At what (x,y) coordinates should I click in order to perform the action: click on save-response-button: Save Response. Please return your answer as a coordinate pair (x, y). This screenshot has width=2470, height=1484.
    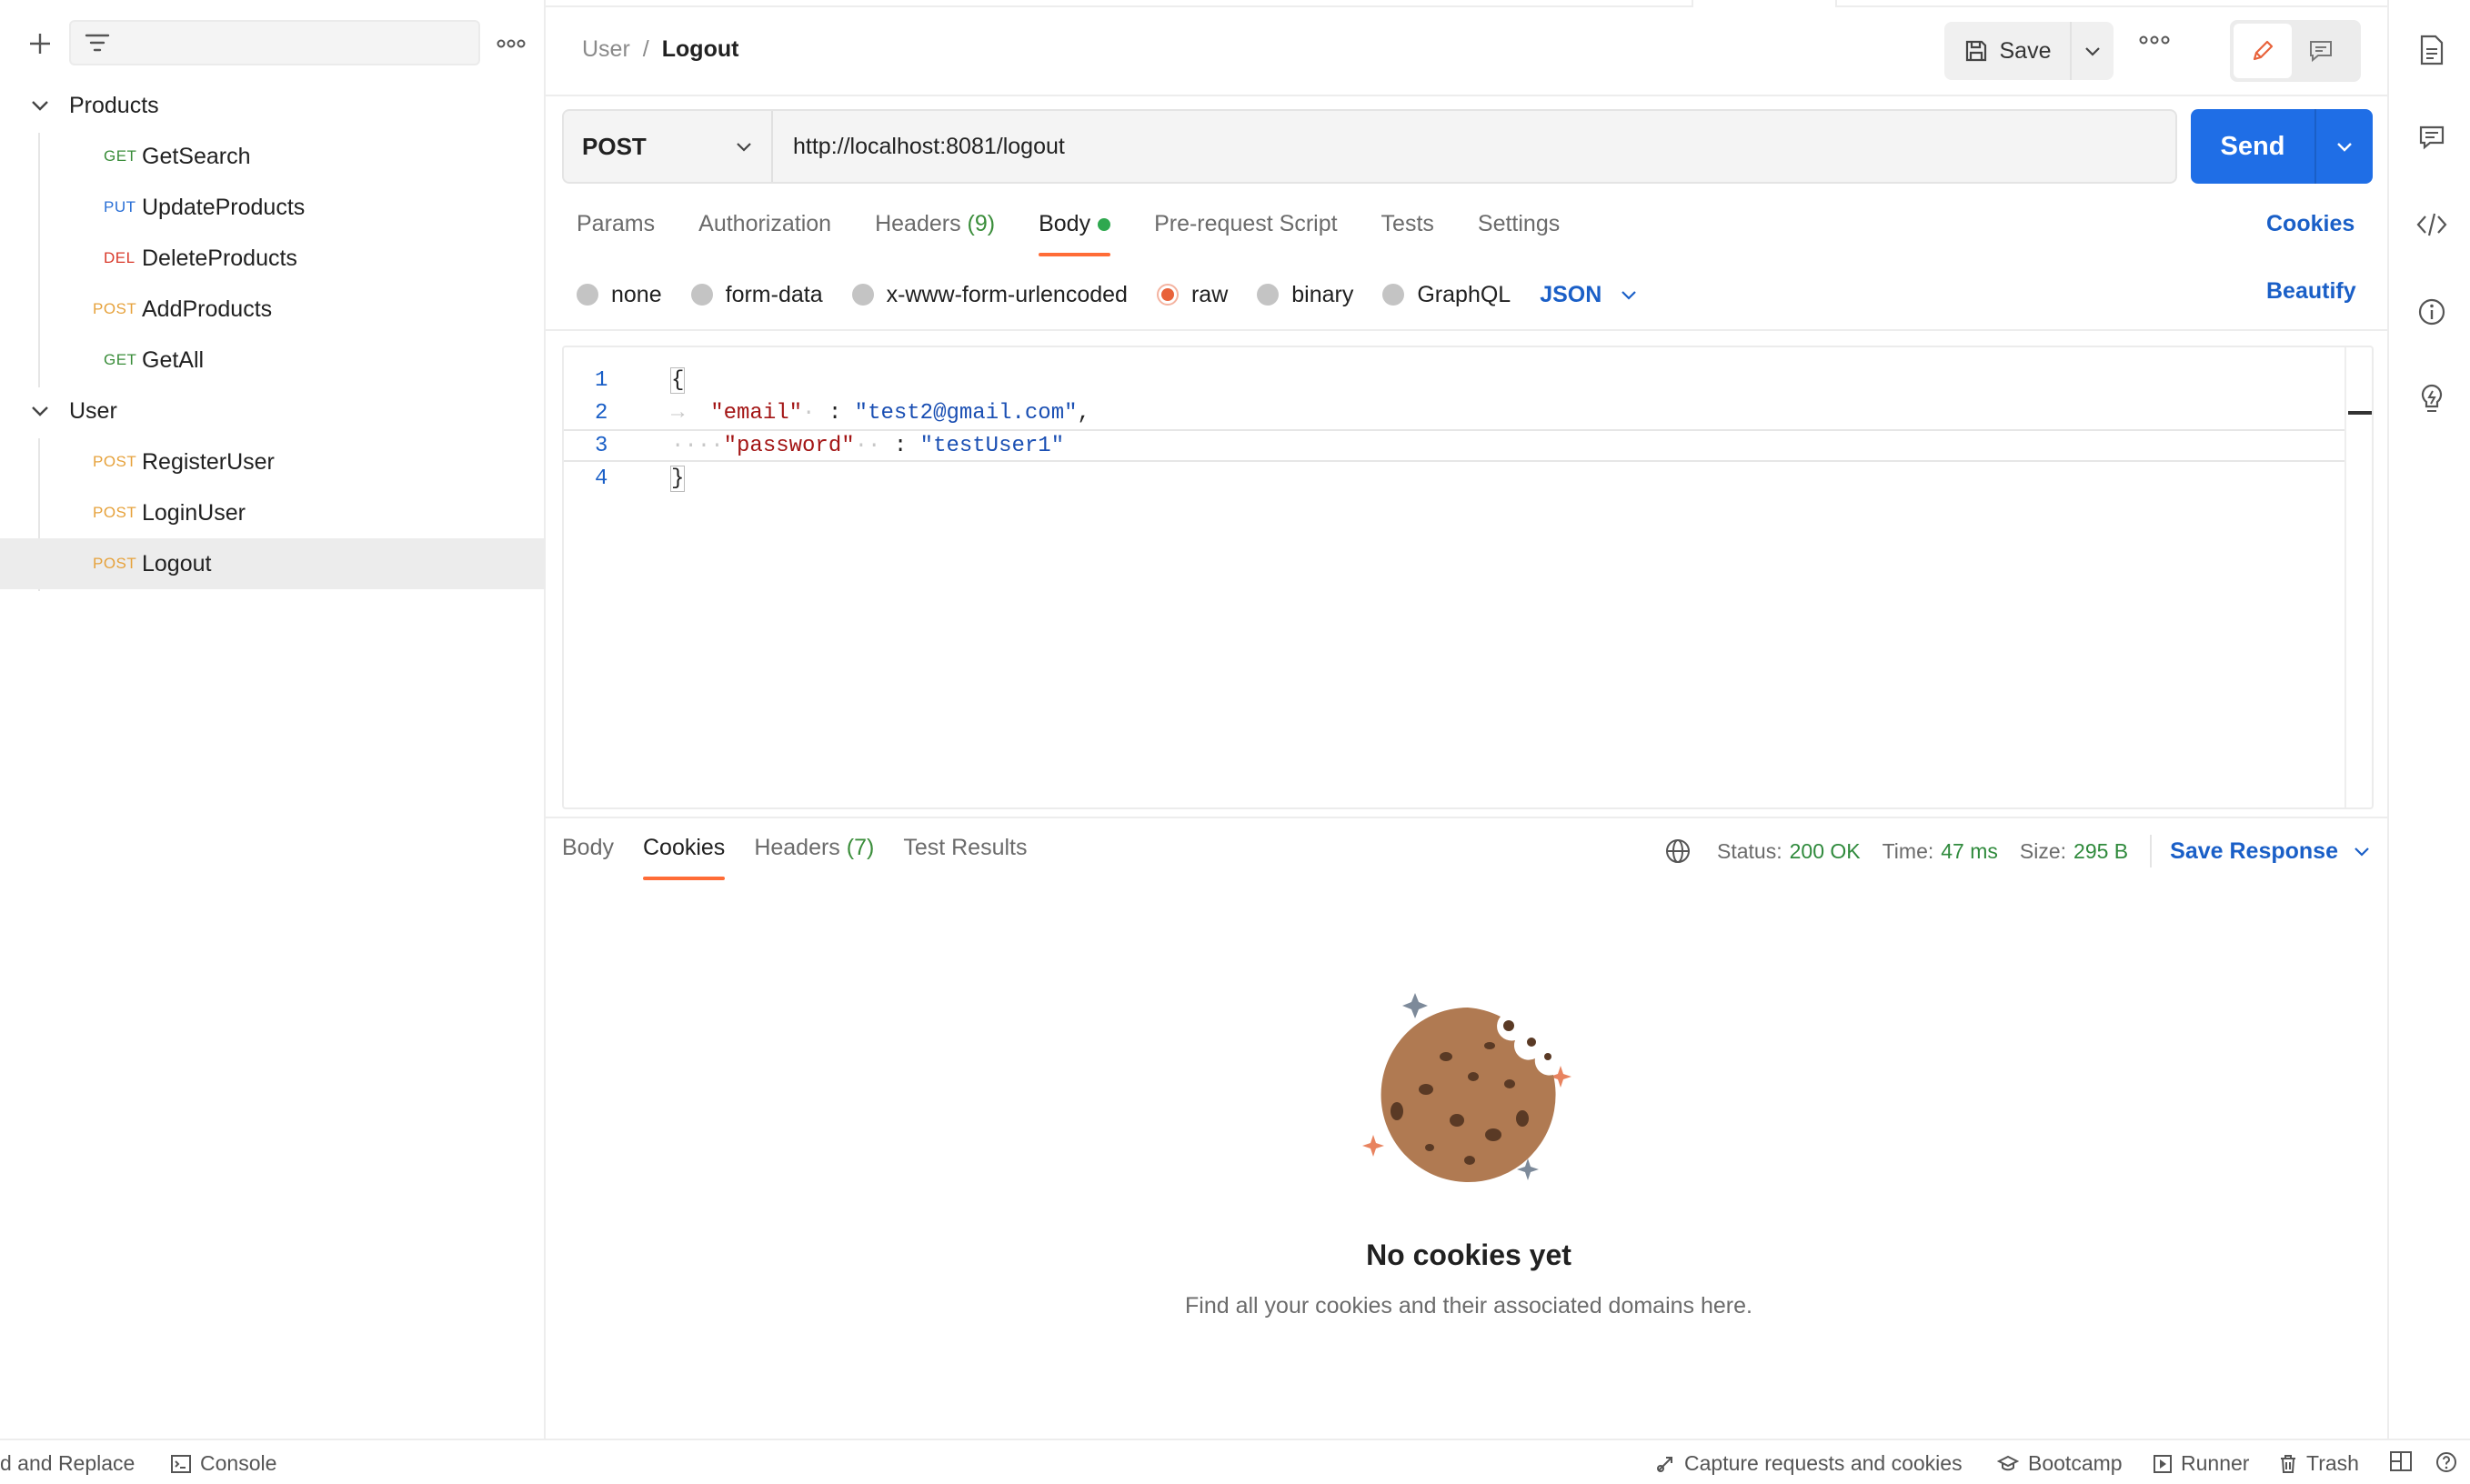
    Looking at the image, I should click on (2270, 851).